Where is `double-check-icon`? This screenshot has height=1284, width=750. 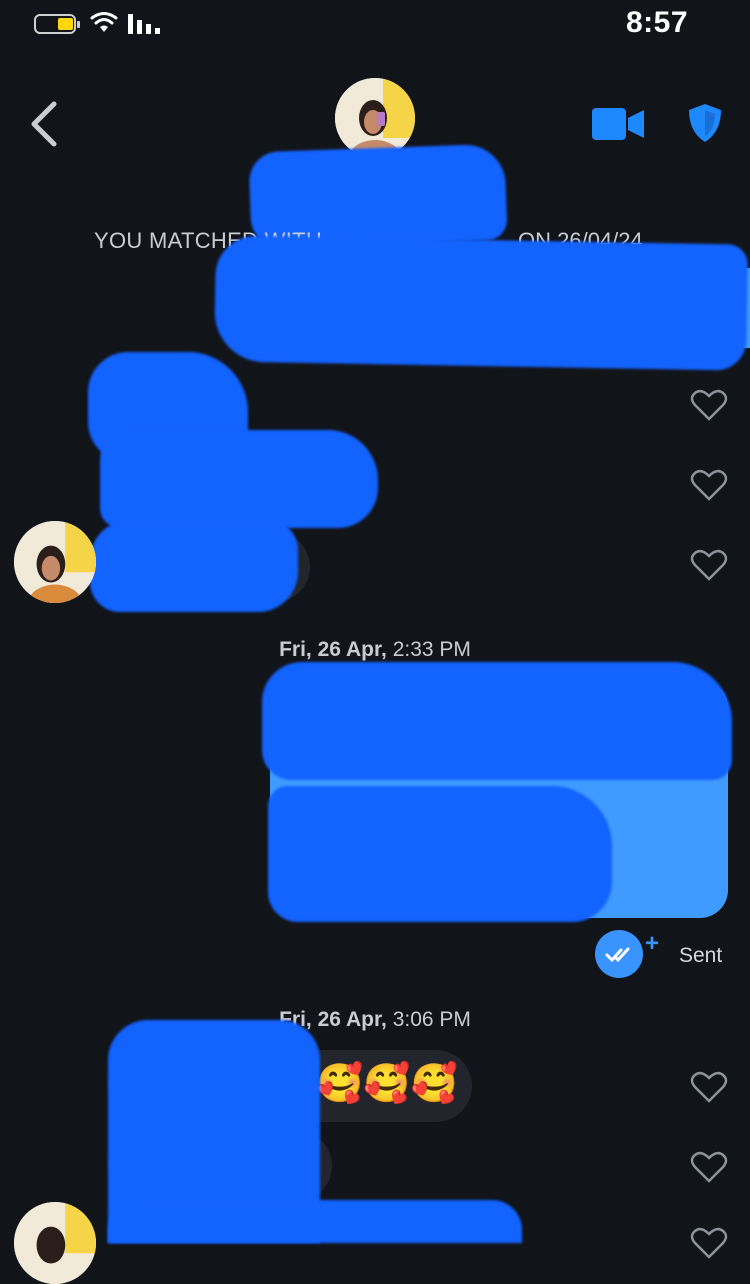
double-check-icon is located at coordinates (619, 954).